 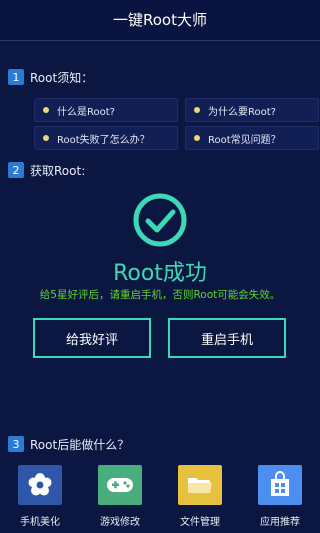 I want to click on gamepad-icon, so click(x=120, y=485).